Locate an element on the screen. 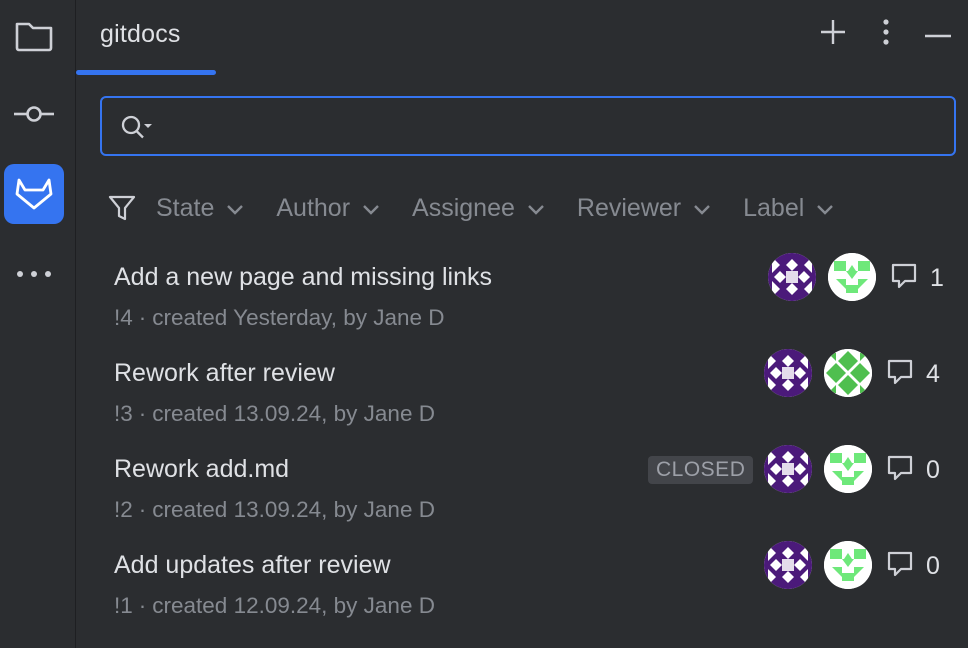 The image size is (968, 648). tool-window-header: gitdocs is located at coordinates (522, 38).